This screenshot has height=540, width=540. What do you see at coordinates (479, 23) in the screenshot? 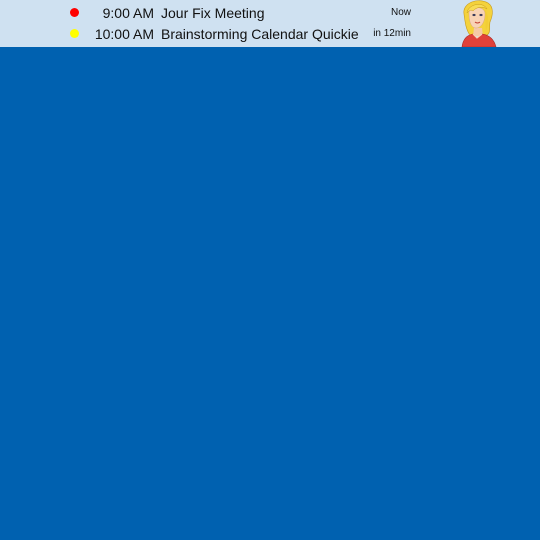
I see `assistant-avatar-icon` at bounding box center [479, 23].